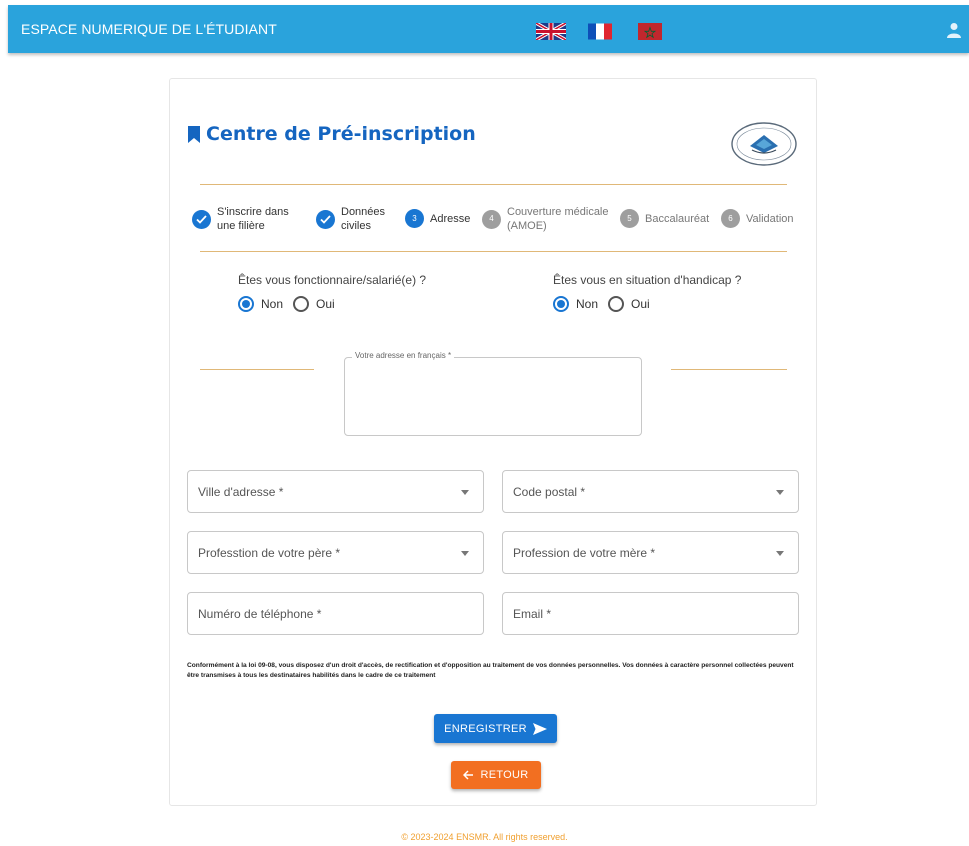 The image size is (969, 846). Describe the element at coordinates (335, 613) in the screenshot. I see `telephone-input: Numéro de téléphone *` at that location.